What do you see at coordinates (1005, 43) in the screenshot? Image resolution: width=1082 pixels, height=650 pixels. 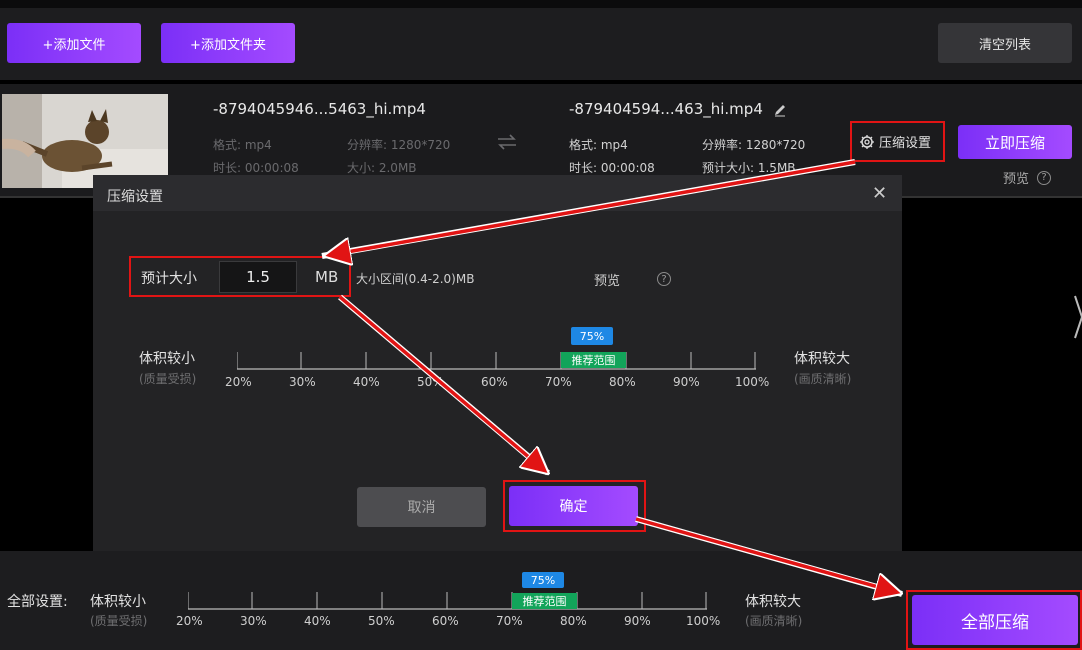 I see `clear-list-button: 清空列表` at bounding box center [1005, 43].